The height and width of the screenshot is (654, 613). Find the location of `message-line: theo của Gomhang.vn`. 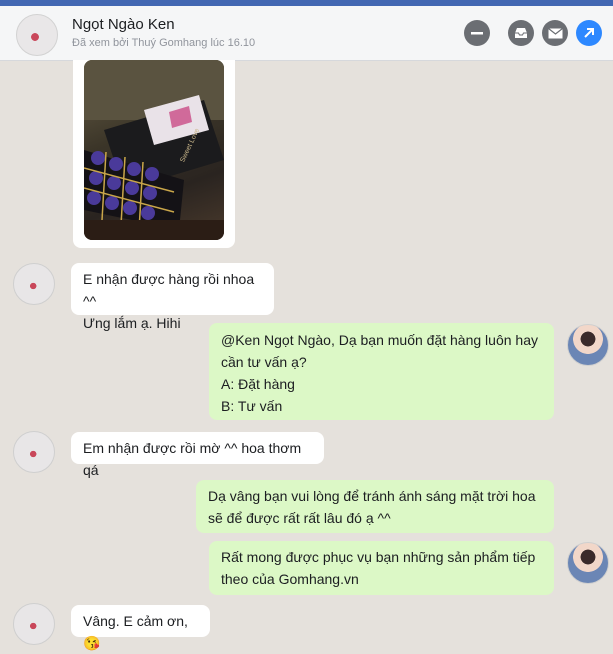

message-line: theo của Gomhang.vn is located at coordinates (290, 579).